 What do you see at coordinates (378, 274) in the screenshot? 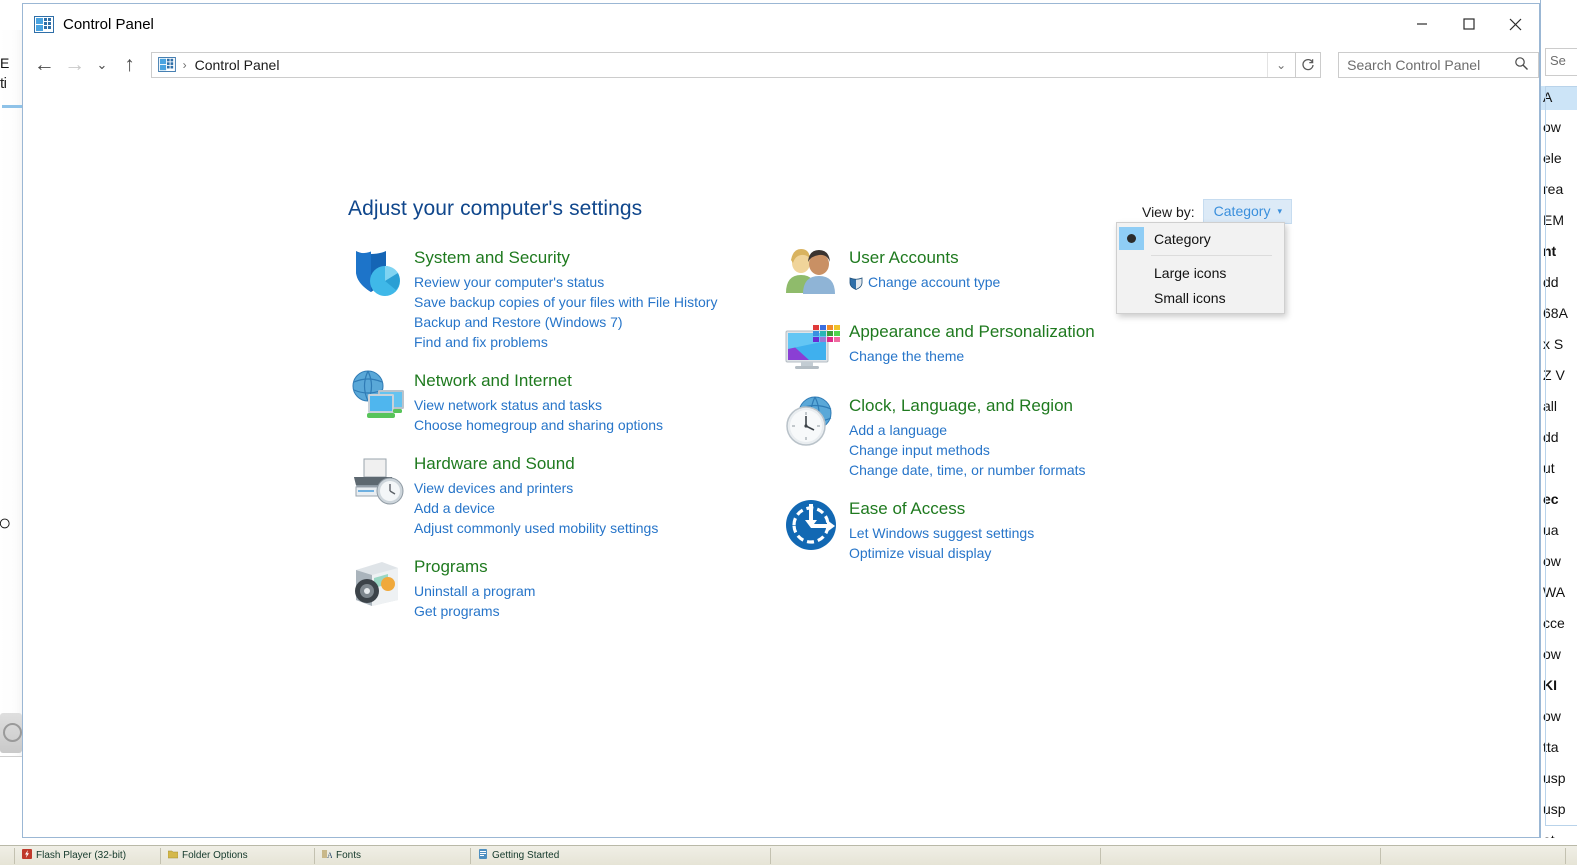
I see `shield-security-icon` at bounding box center [378, 274].